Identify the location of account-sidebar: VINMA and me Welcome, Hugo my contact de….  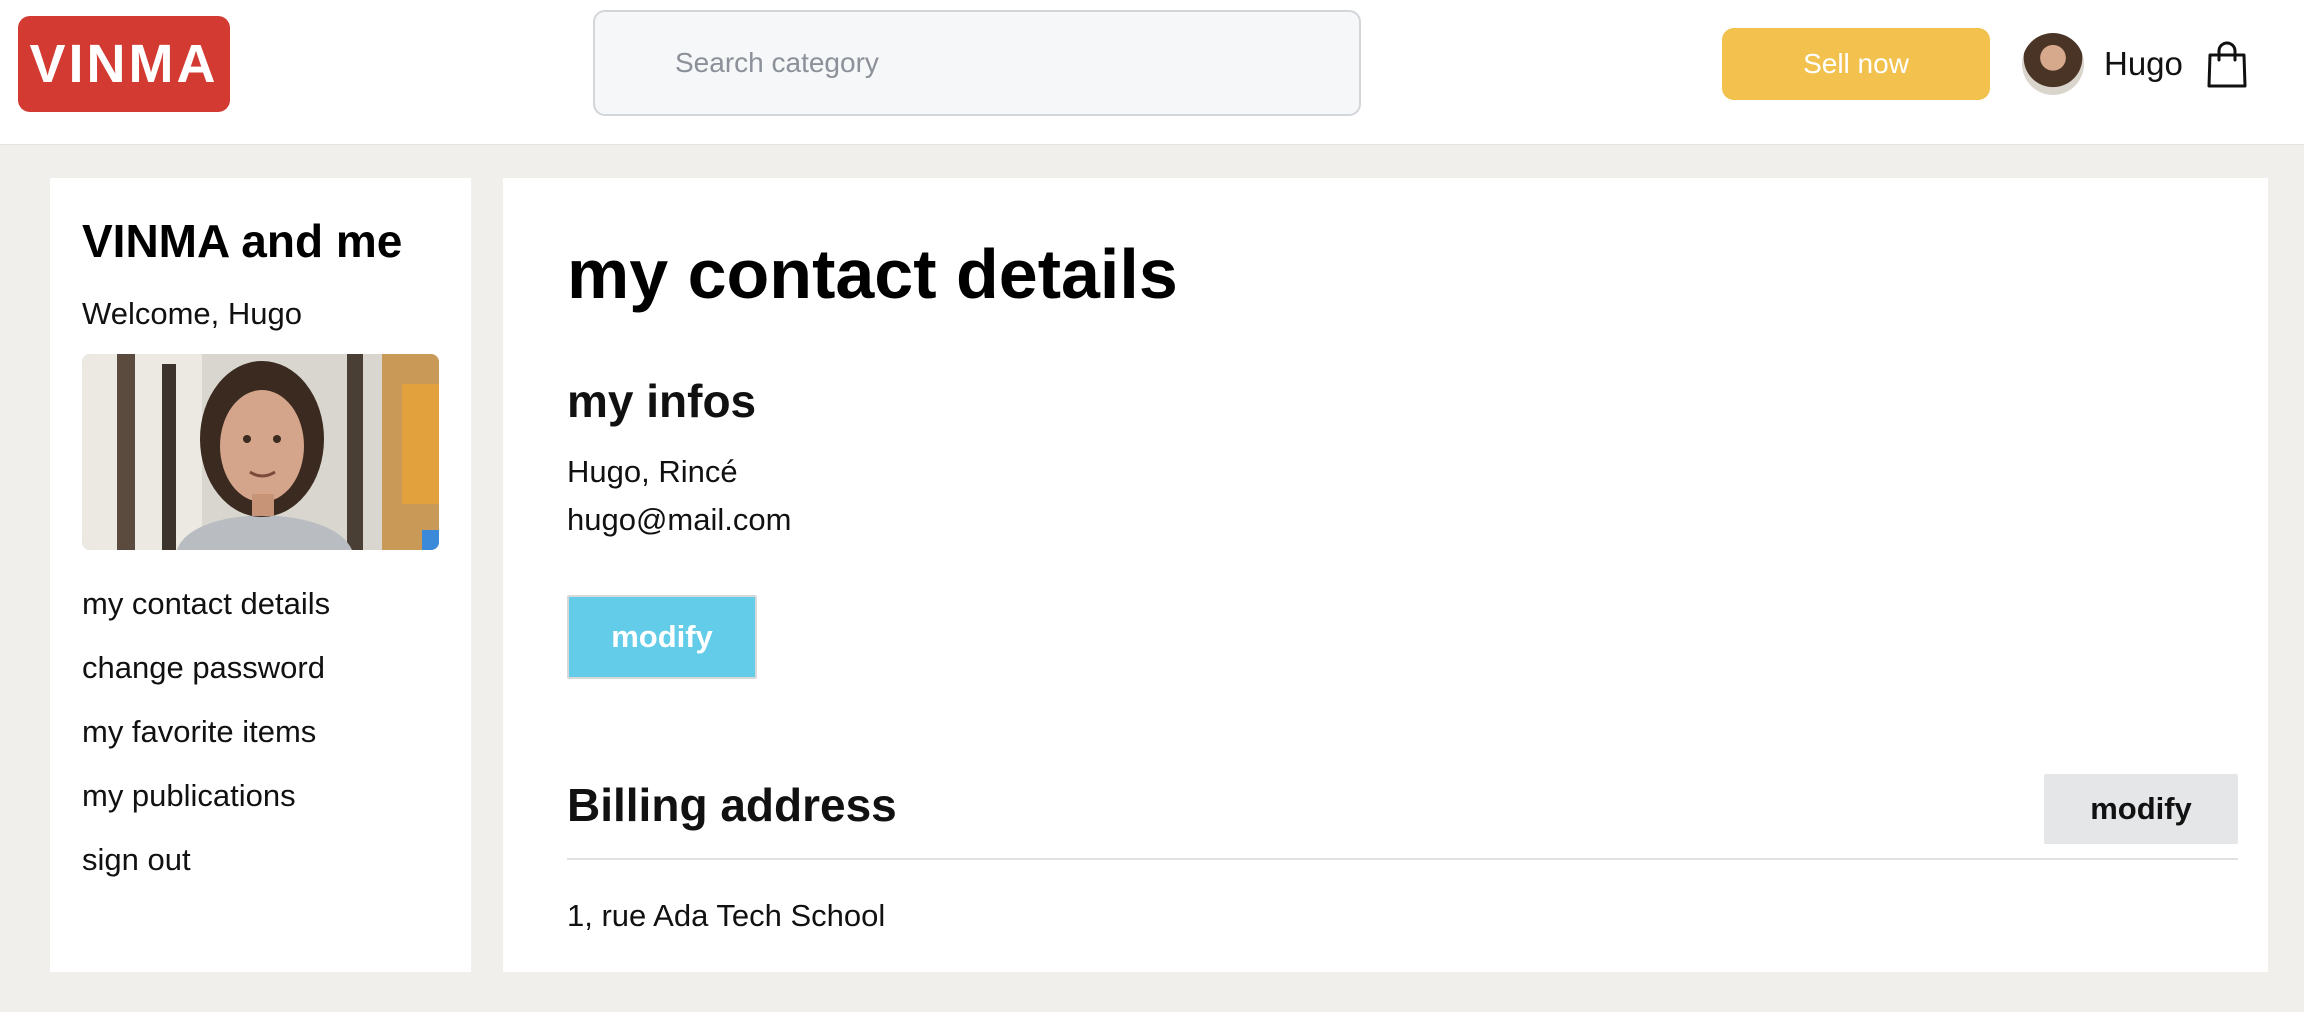
(260, 575).